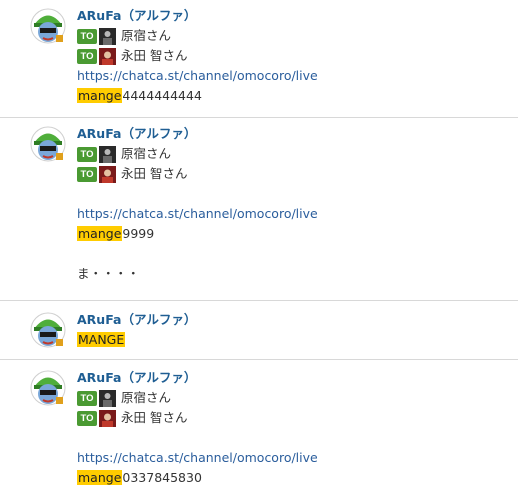 This screenshot has width=518, height=504. Describe the element at coordinates (162, 95) in the screenshot. I see `message-text: 4444444444` at that location.